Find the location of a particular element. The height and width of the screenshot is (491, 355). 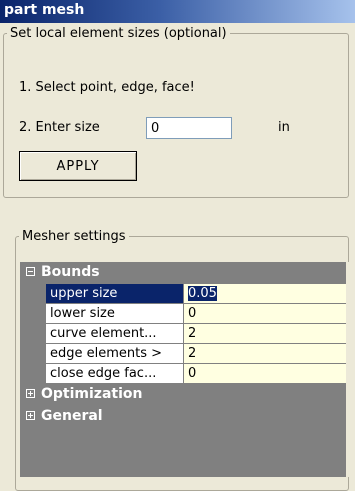

step1-label: 1. Select point, edge, face! is located at coordinates (107, 87).